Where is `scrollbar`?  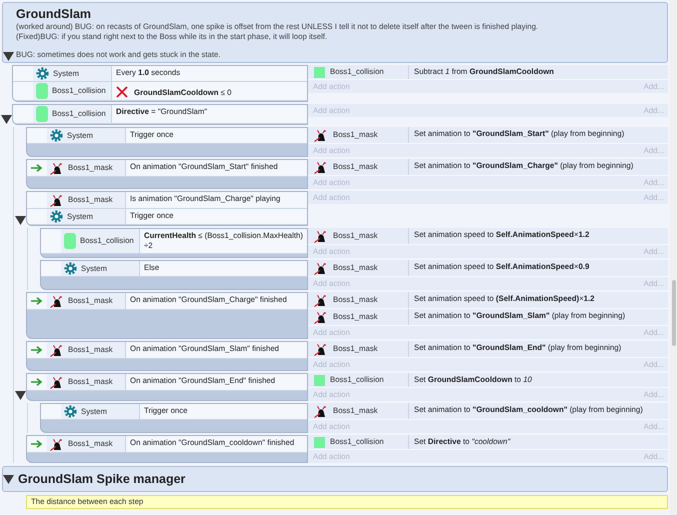 scrollbar is located at coordinates (673, 257).